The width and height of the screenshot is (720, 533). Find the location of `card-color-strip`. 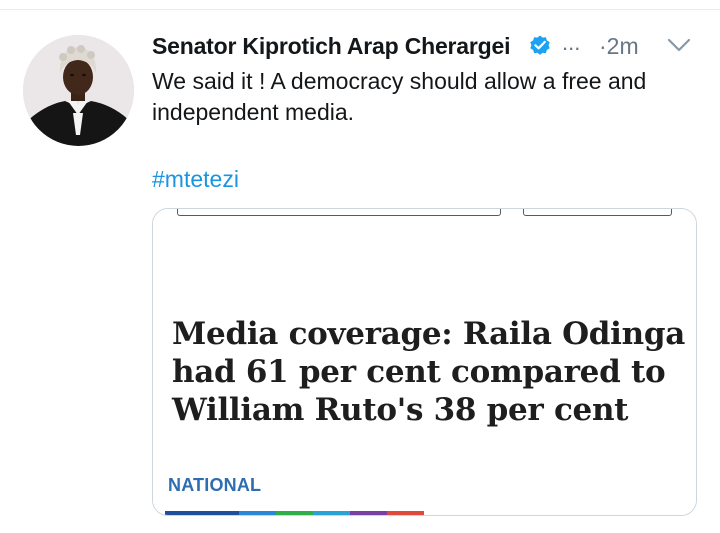

card-color-strip is located at coordinates (294, 513).